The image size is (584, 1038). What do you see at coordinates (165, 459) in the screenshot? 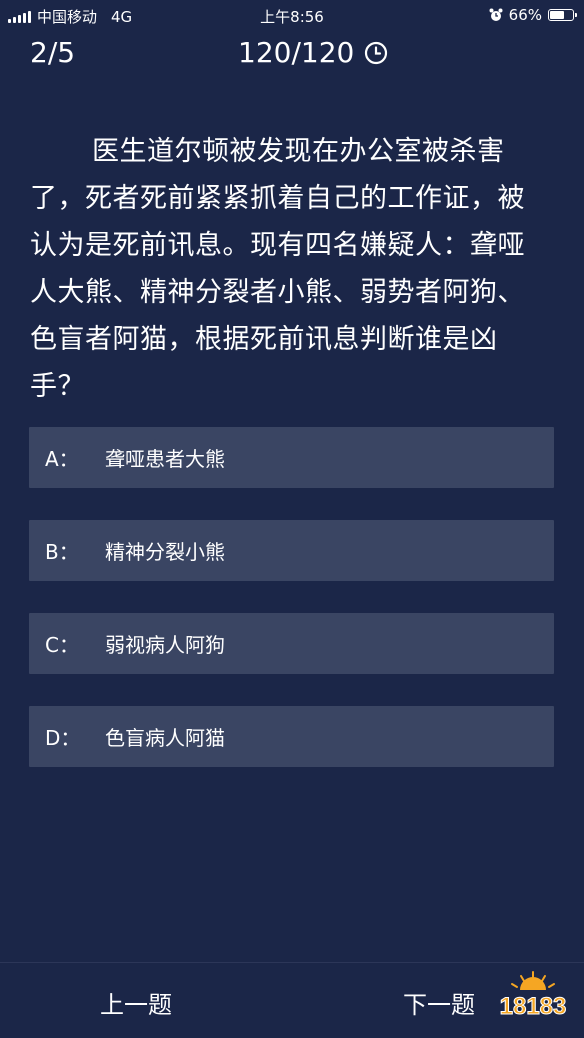
I see `option-text: 聋哑患者大熊` at bounding box center [165, 459].